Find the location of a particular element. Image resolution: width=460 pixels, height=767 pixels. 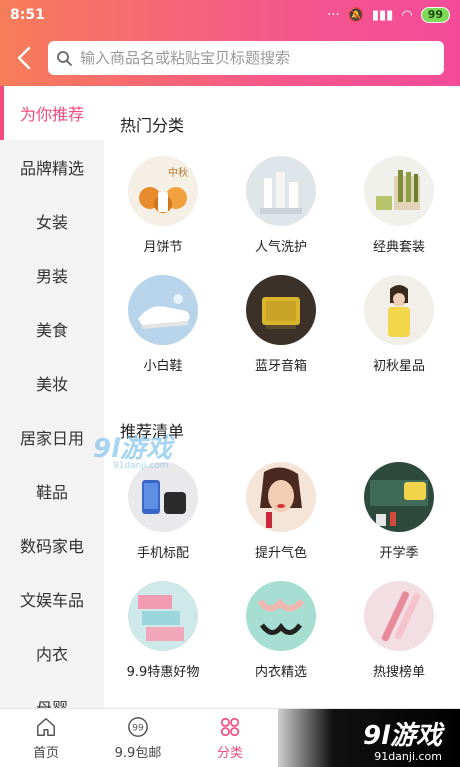

bottom-nav: 首页 99 9.9包邮 分类 9l游戏 91danji.com is located at coordinates (230, 737).